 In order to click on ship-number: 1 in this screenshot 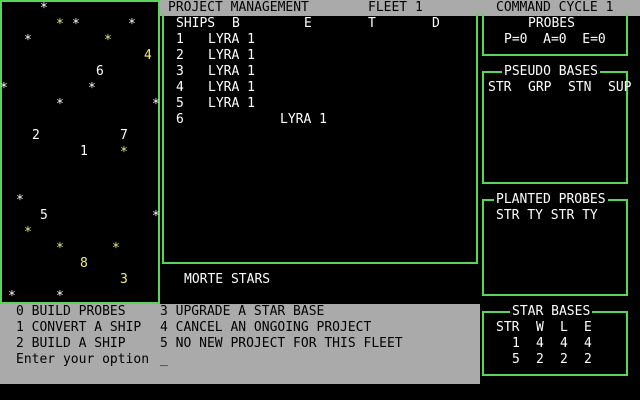, I will do `click(180, 39)`.